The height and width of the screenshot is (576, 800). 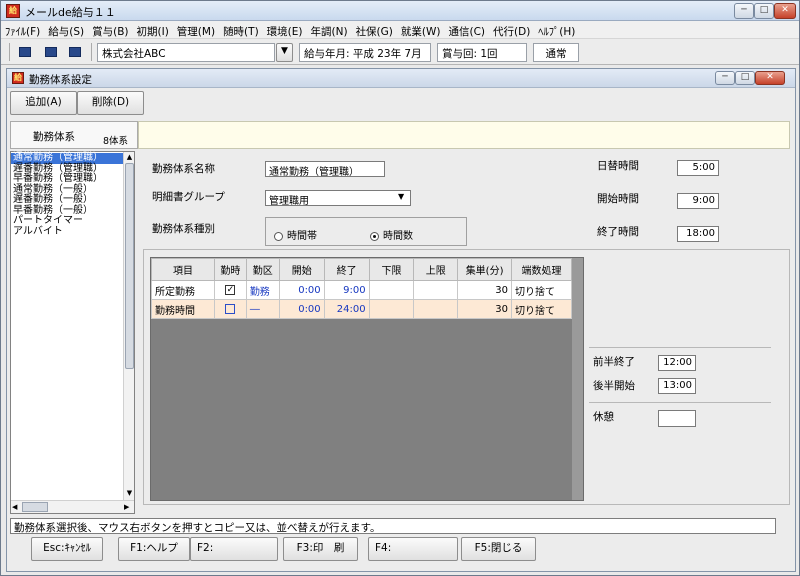 What do you see at coordinates (511, 30) in the screenshot?
I see `menu-proxy: 代行(D)` at bounding box center [511, 30].